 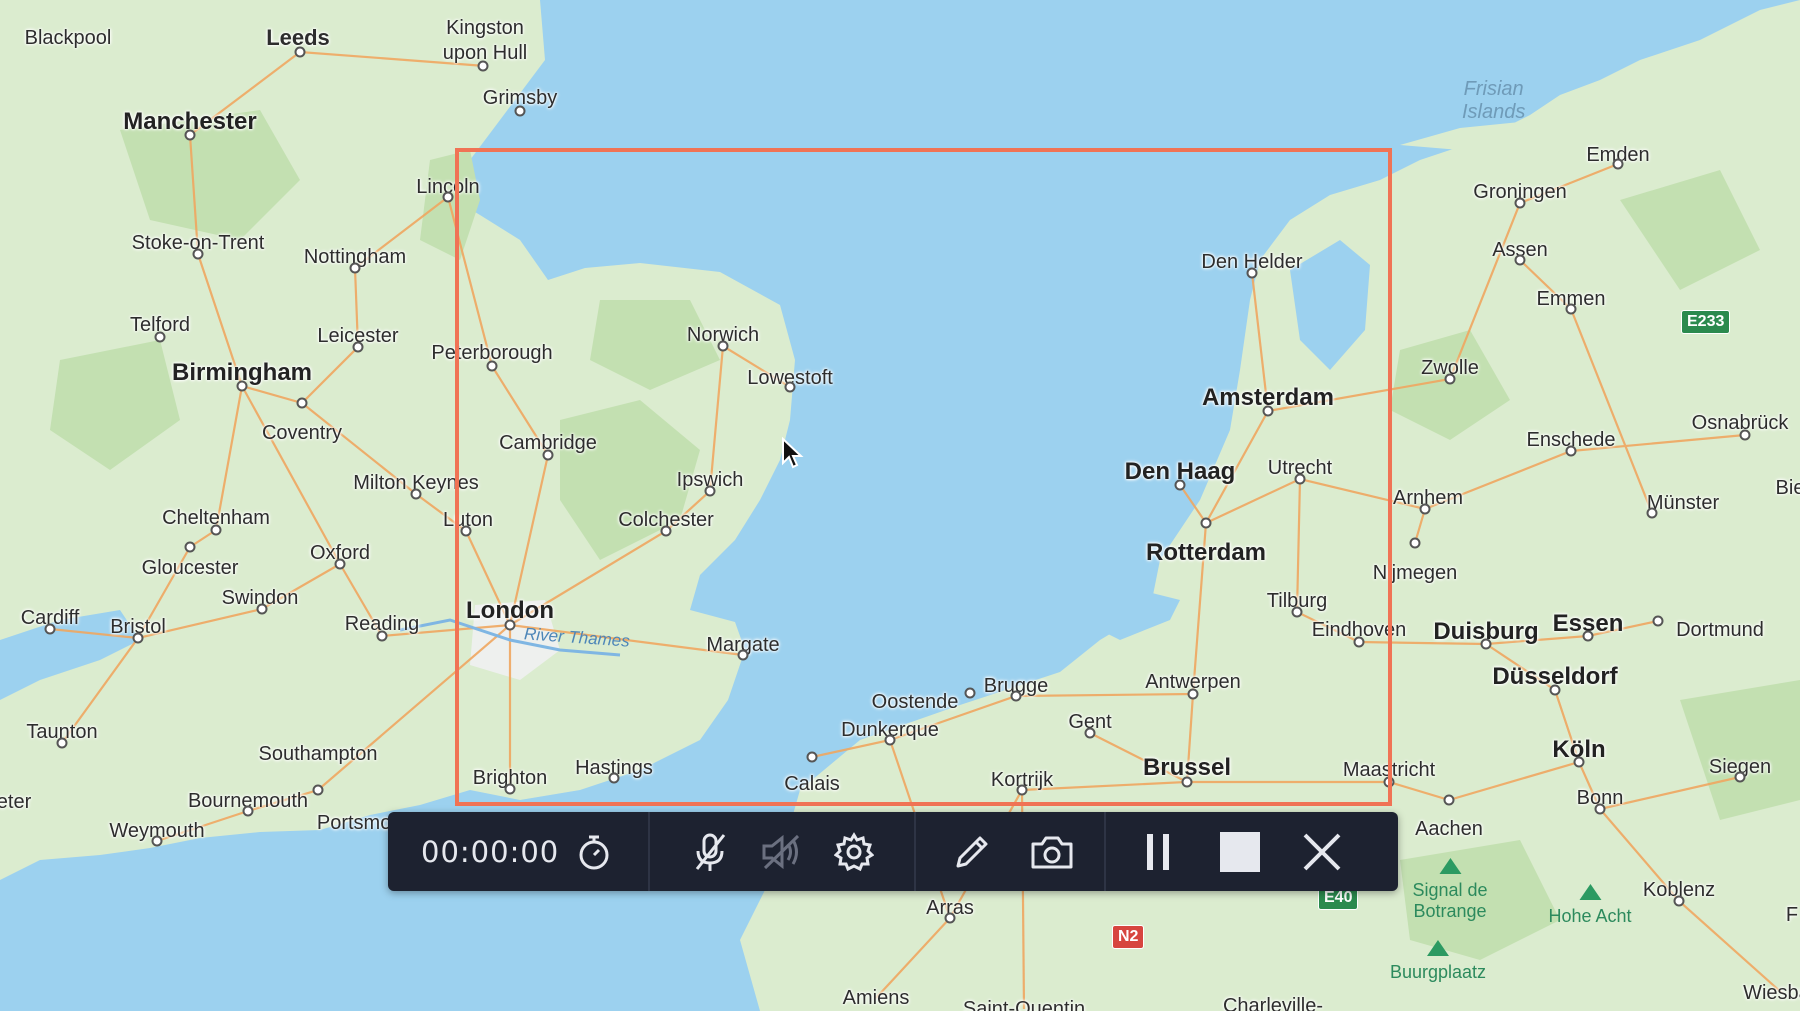 What do you see at coordinates (318, 754) in the screenshot?
I see `city-label: Southampton` at bounding box center [318, 754].